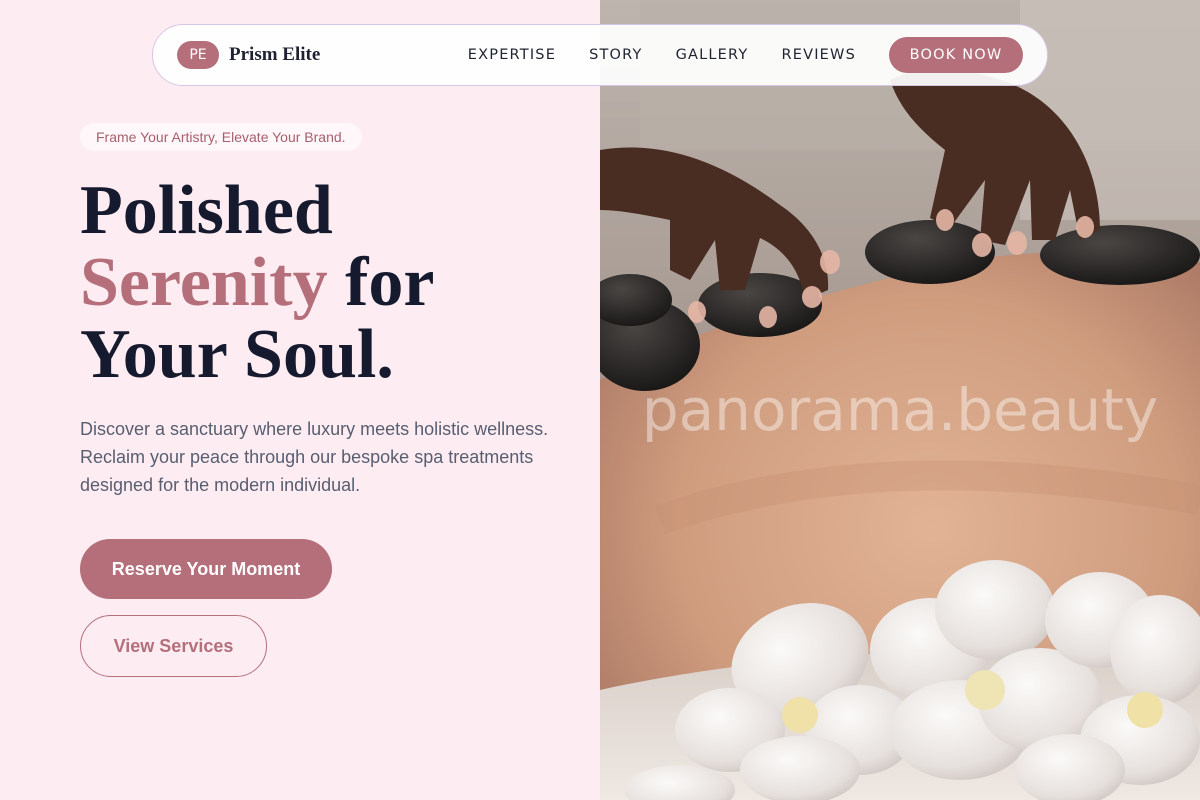  Describe the element at coordinates (615, 55) in the screenshot. I see `nav-link-story: STORY` at that location.